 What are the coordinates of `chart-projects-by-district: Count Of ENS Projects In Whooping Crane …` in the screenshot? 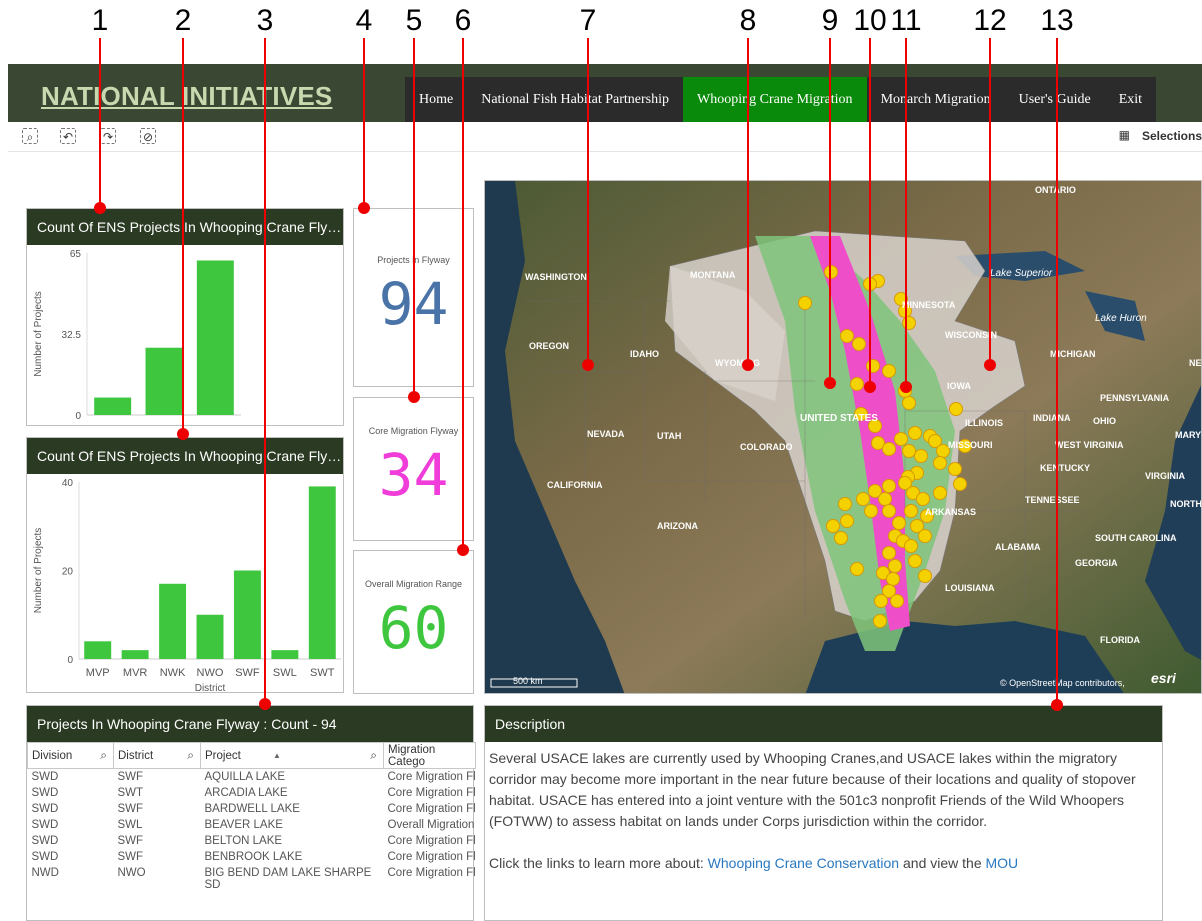 It's located at (185, 565).